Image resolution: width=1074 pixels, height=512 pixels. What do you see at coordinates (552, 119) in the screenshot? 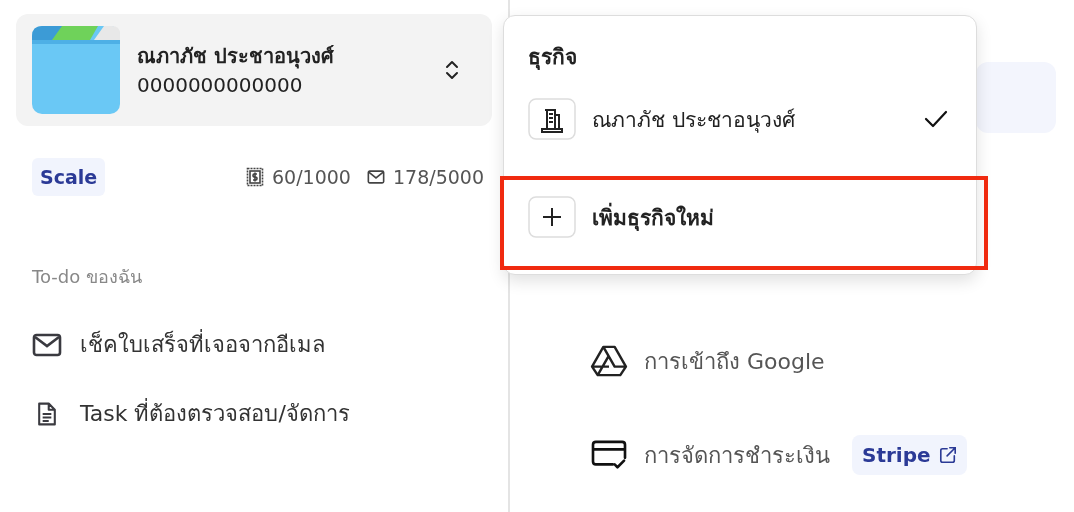
I see `building-icon` at bounding box center [552, 119].